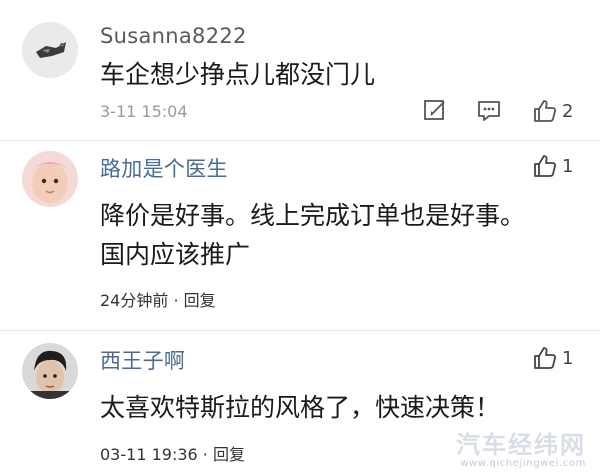 This screenshot has width=600, height=475. I want to click on comment-text: 车企想少挣点儿都没门儿, so click(238, 74).